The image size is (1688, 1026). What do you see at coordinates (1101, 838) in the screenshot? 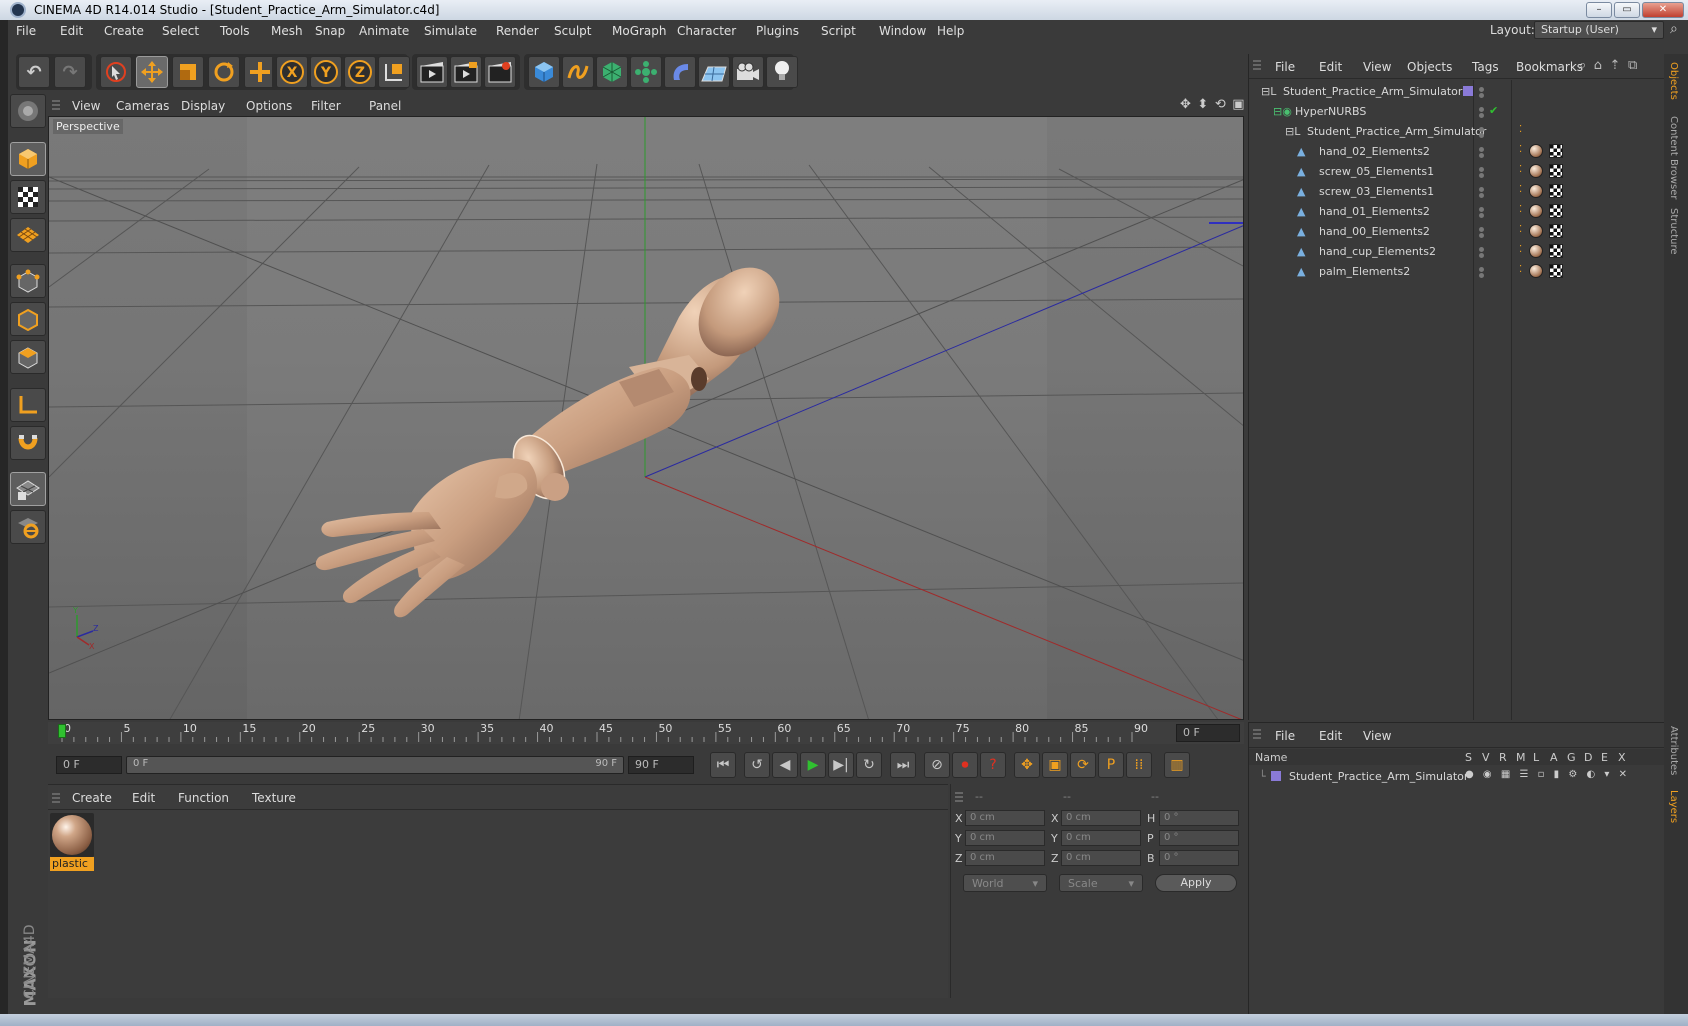
I see `size-y-input: 0 cm` at bounding box center [1101, 838].